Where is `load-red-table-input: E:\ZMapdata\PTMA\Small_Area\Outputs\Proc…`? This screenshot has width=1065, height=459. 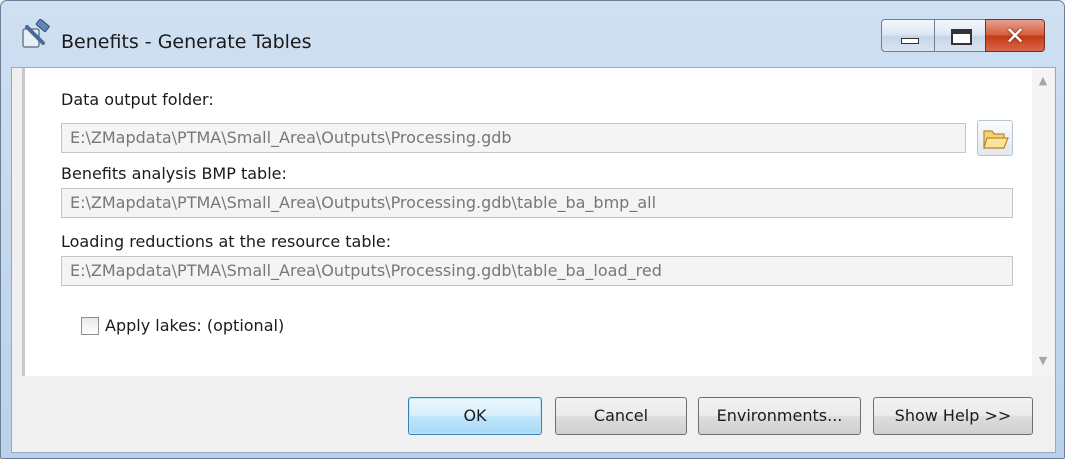 load-red-table-input: E:\ZMapdata\PTMA\Small_Area\Outputs\Proc… is located at coordinates (537, 271).